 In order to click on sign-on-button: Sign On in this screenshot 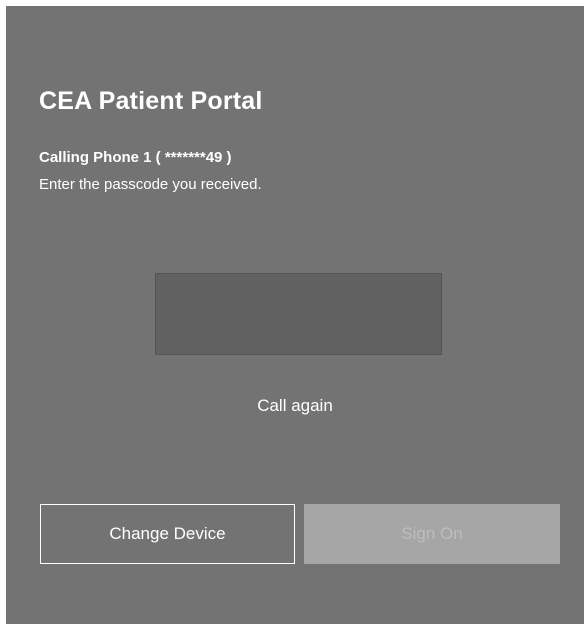, I will do `click(432, 534)`.